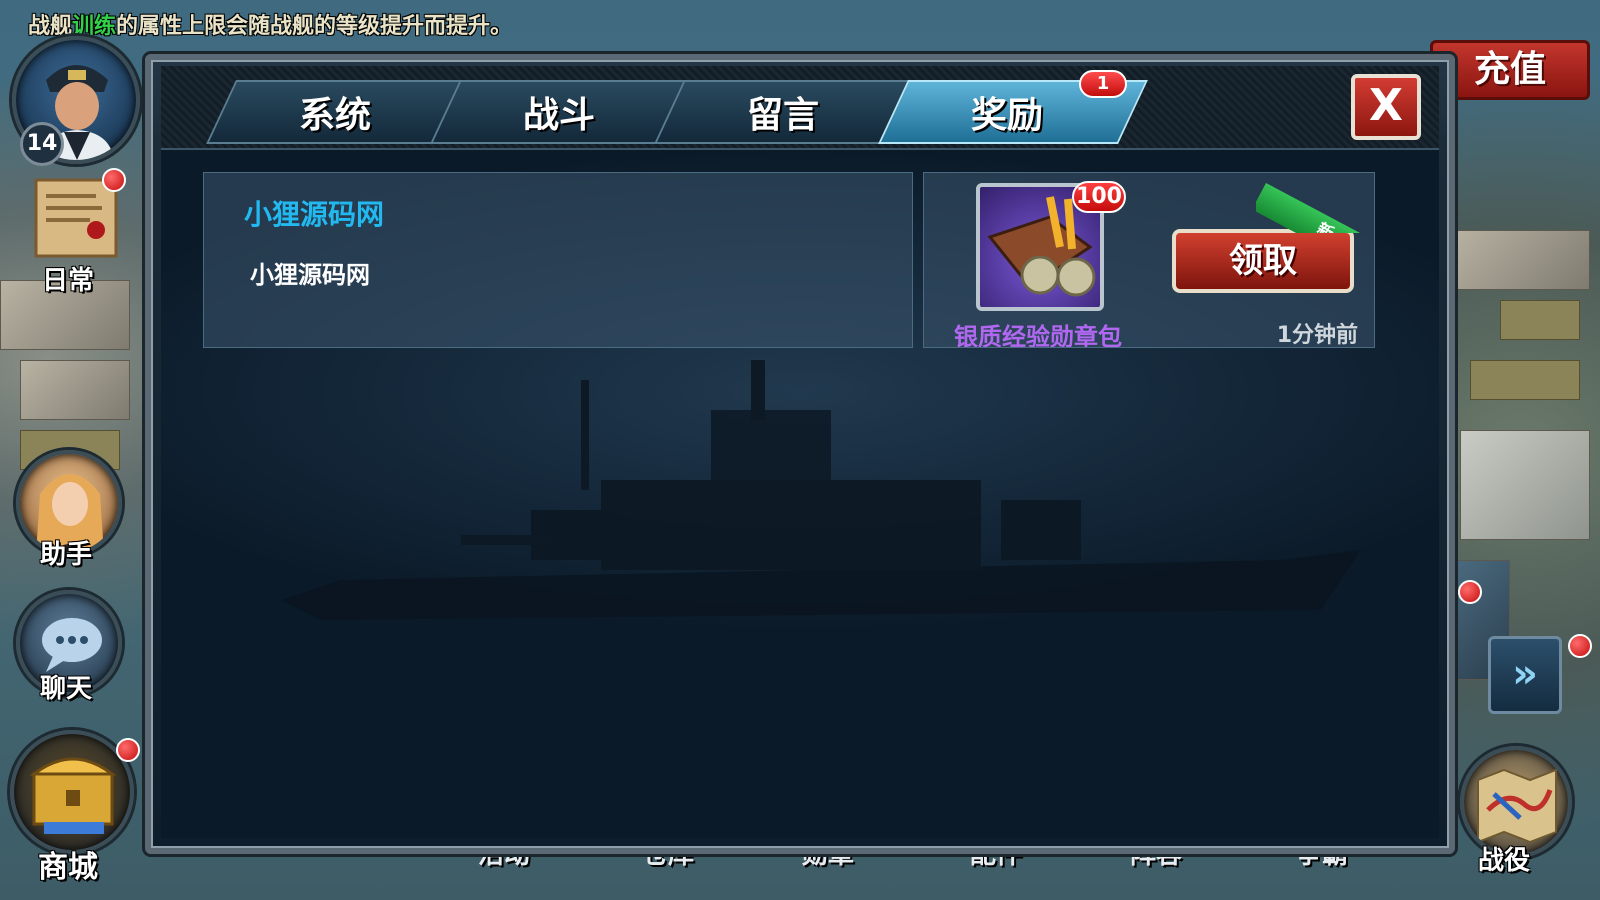 The height and width of the screenshot is (900, 1600). I want to click on new-label: 新, so click(1315, 208).